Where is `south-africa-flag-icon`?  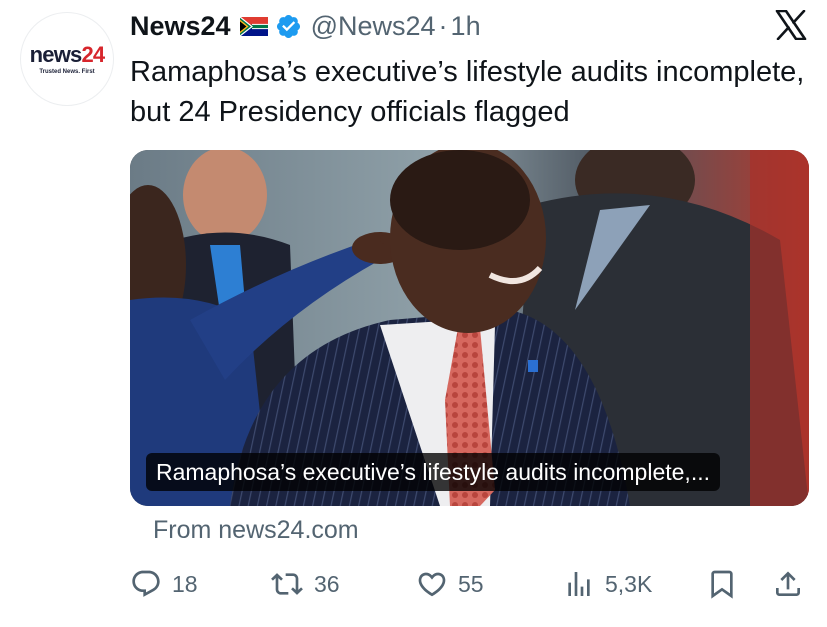 south-africa-flag-icon is located at coordinates (253, 26).